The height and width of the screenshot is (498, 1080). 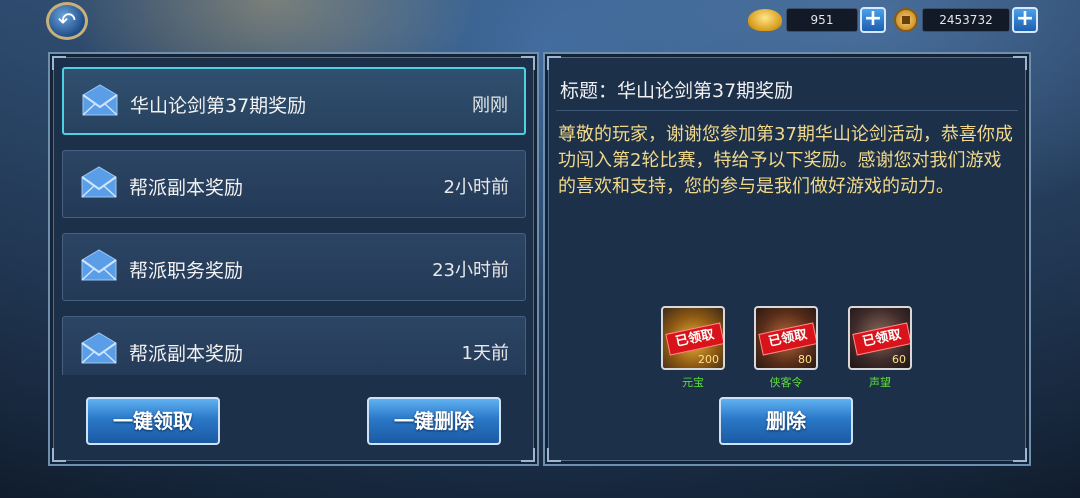 I want to click on reward-name: 声望, so click(x=880, y=382).